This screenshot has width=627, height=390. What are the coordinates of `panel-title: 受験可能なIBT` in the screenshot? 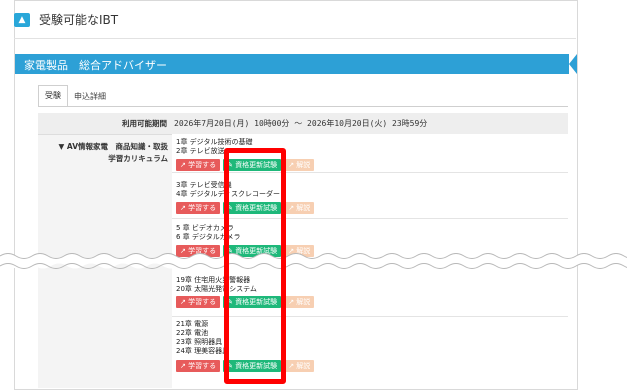 It's located at (79, 20).